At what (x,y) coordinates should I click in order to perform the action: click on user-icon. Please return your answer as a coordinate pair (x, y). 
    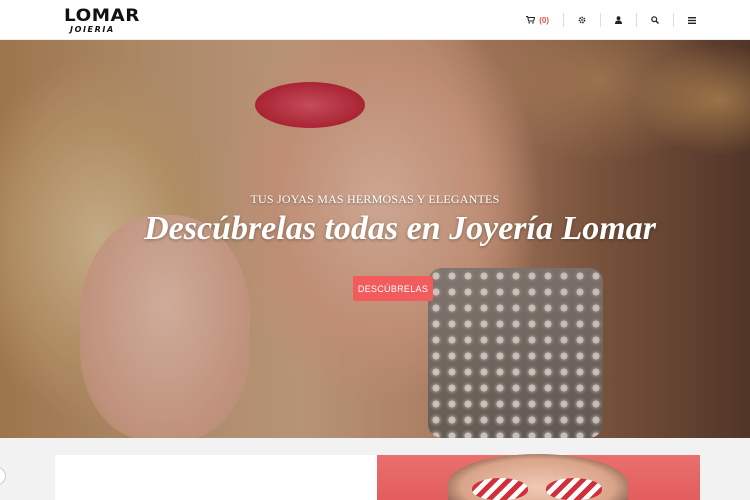
    Looking at the image, I should click on (618, 20).